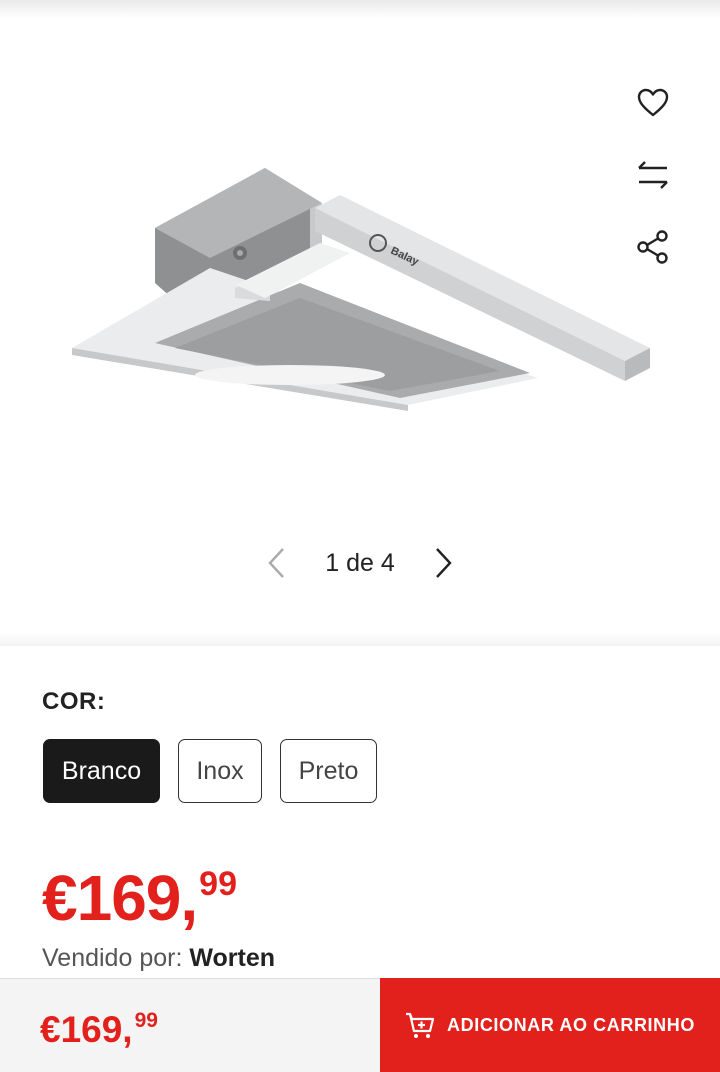 This screenshot has width=720, height=1072. I want to click on share-icon, so click(652, 247).